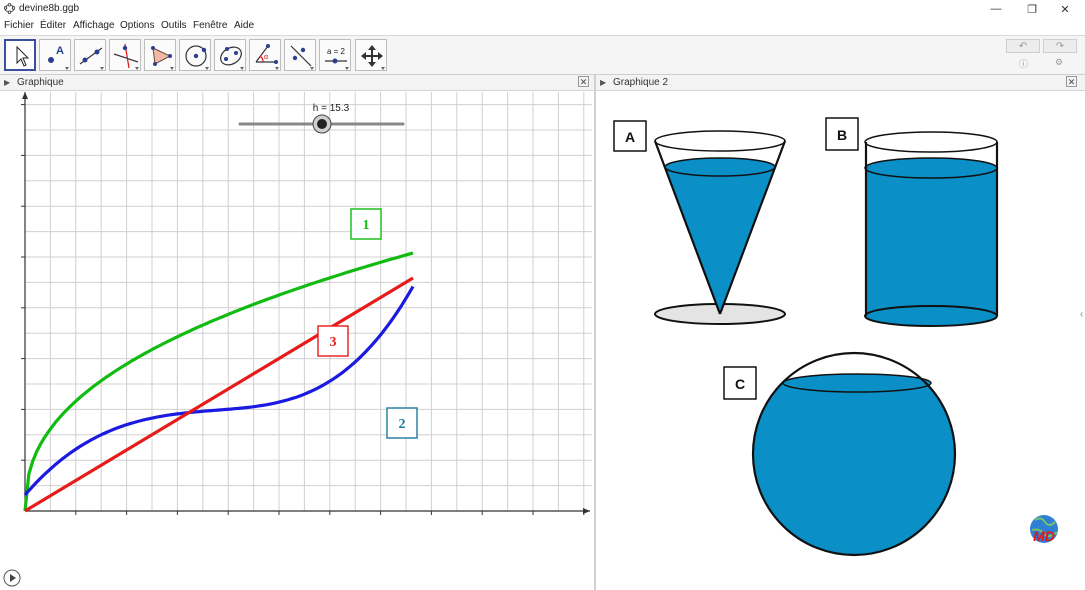 The image size is (1085, 590). I want to click on menu-options: Options, so click(137, 25).